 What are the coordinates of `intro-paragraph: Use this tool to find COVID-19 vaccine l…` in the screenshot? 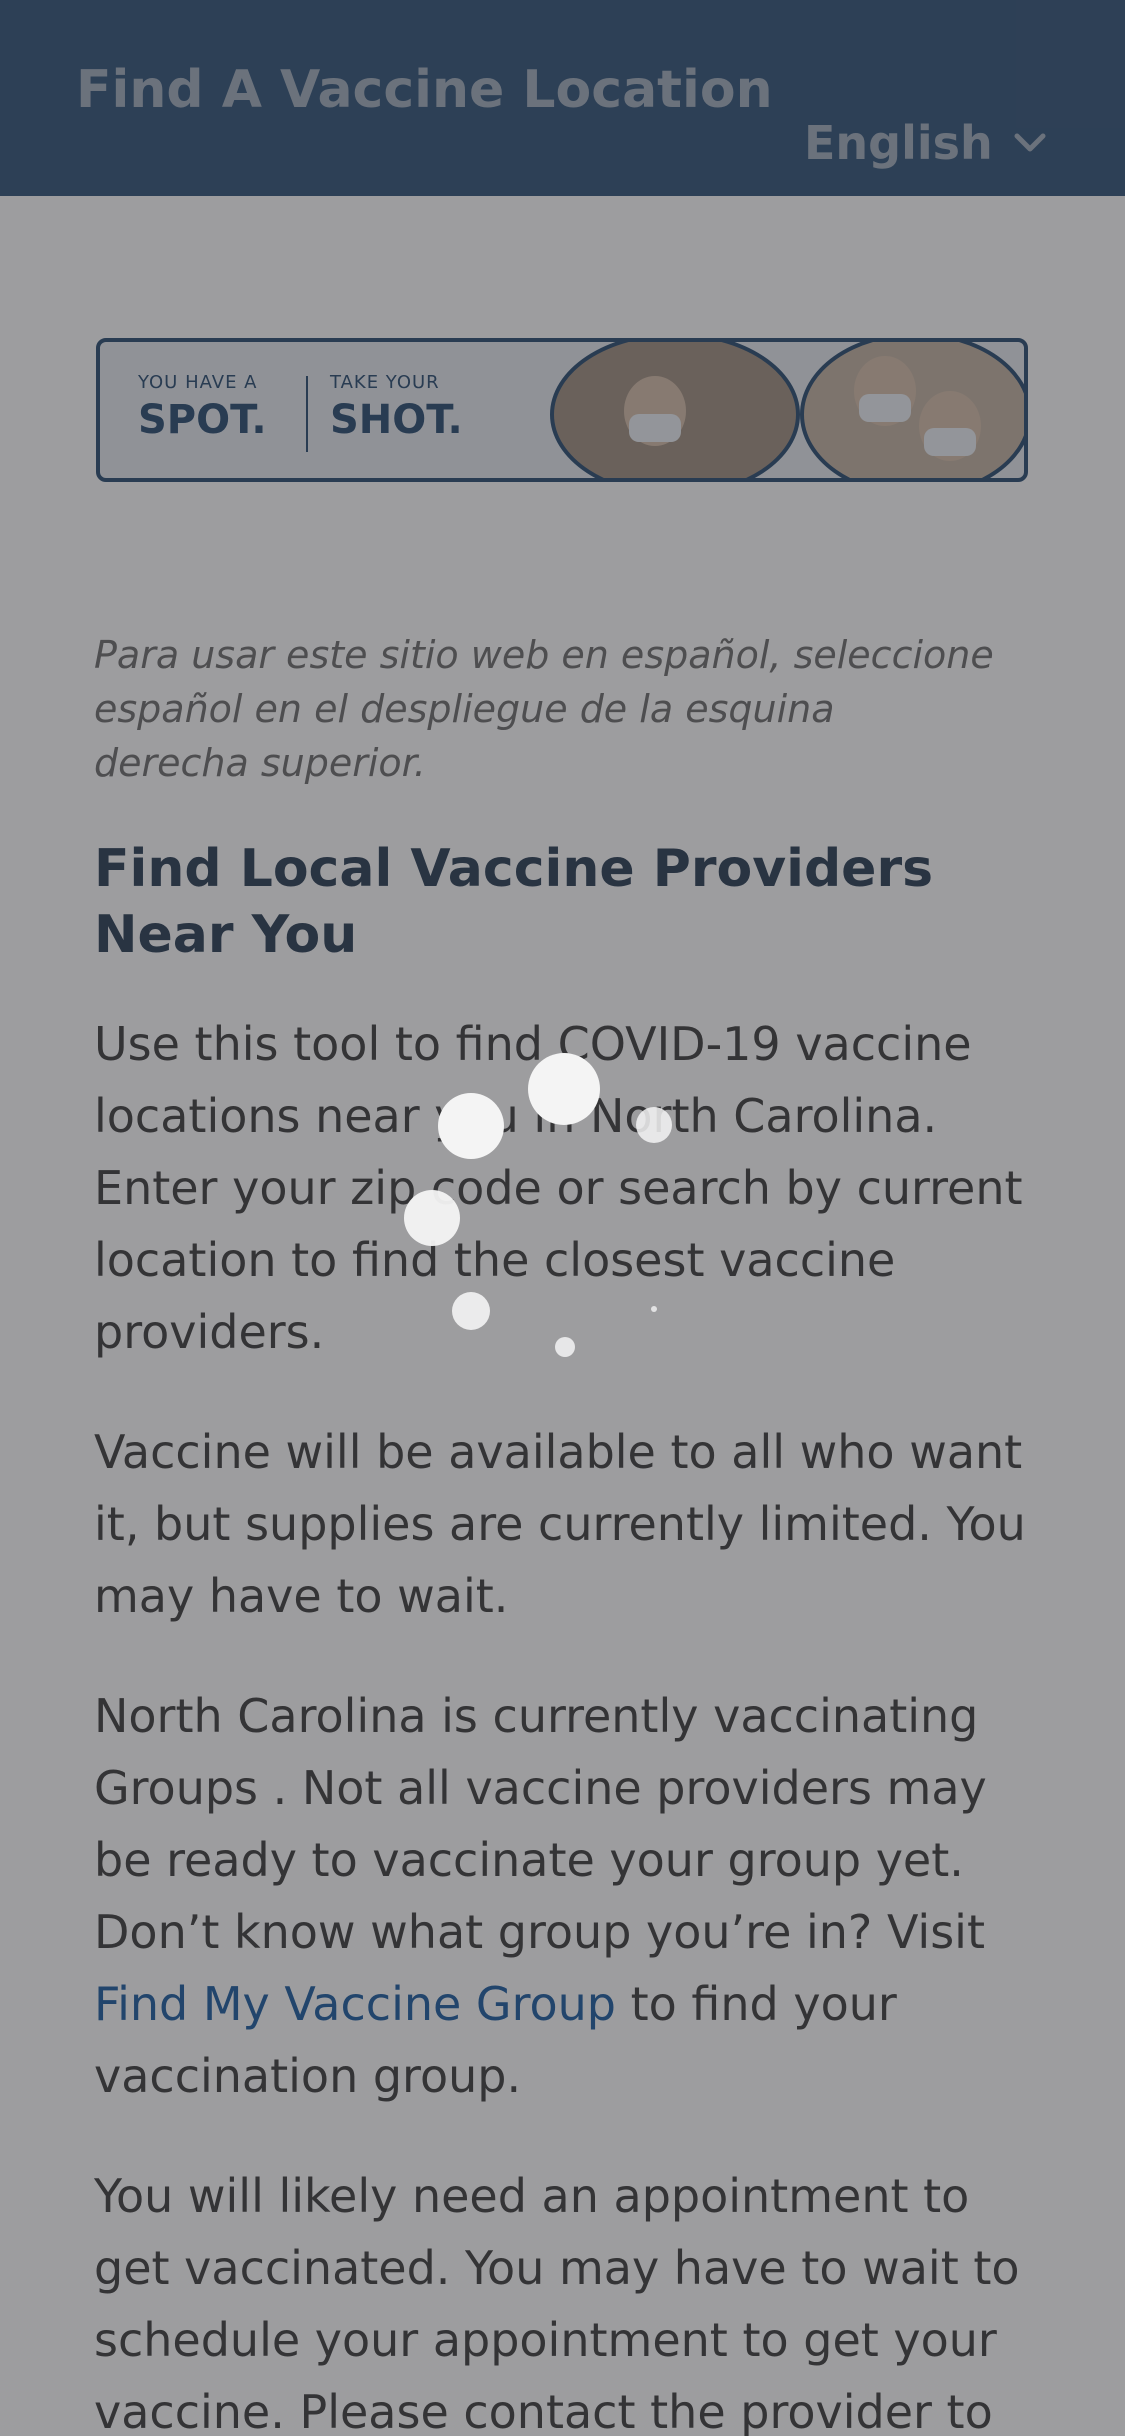 It's located at (558, 1188).